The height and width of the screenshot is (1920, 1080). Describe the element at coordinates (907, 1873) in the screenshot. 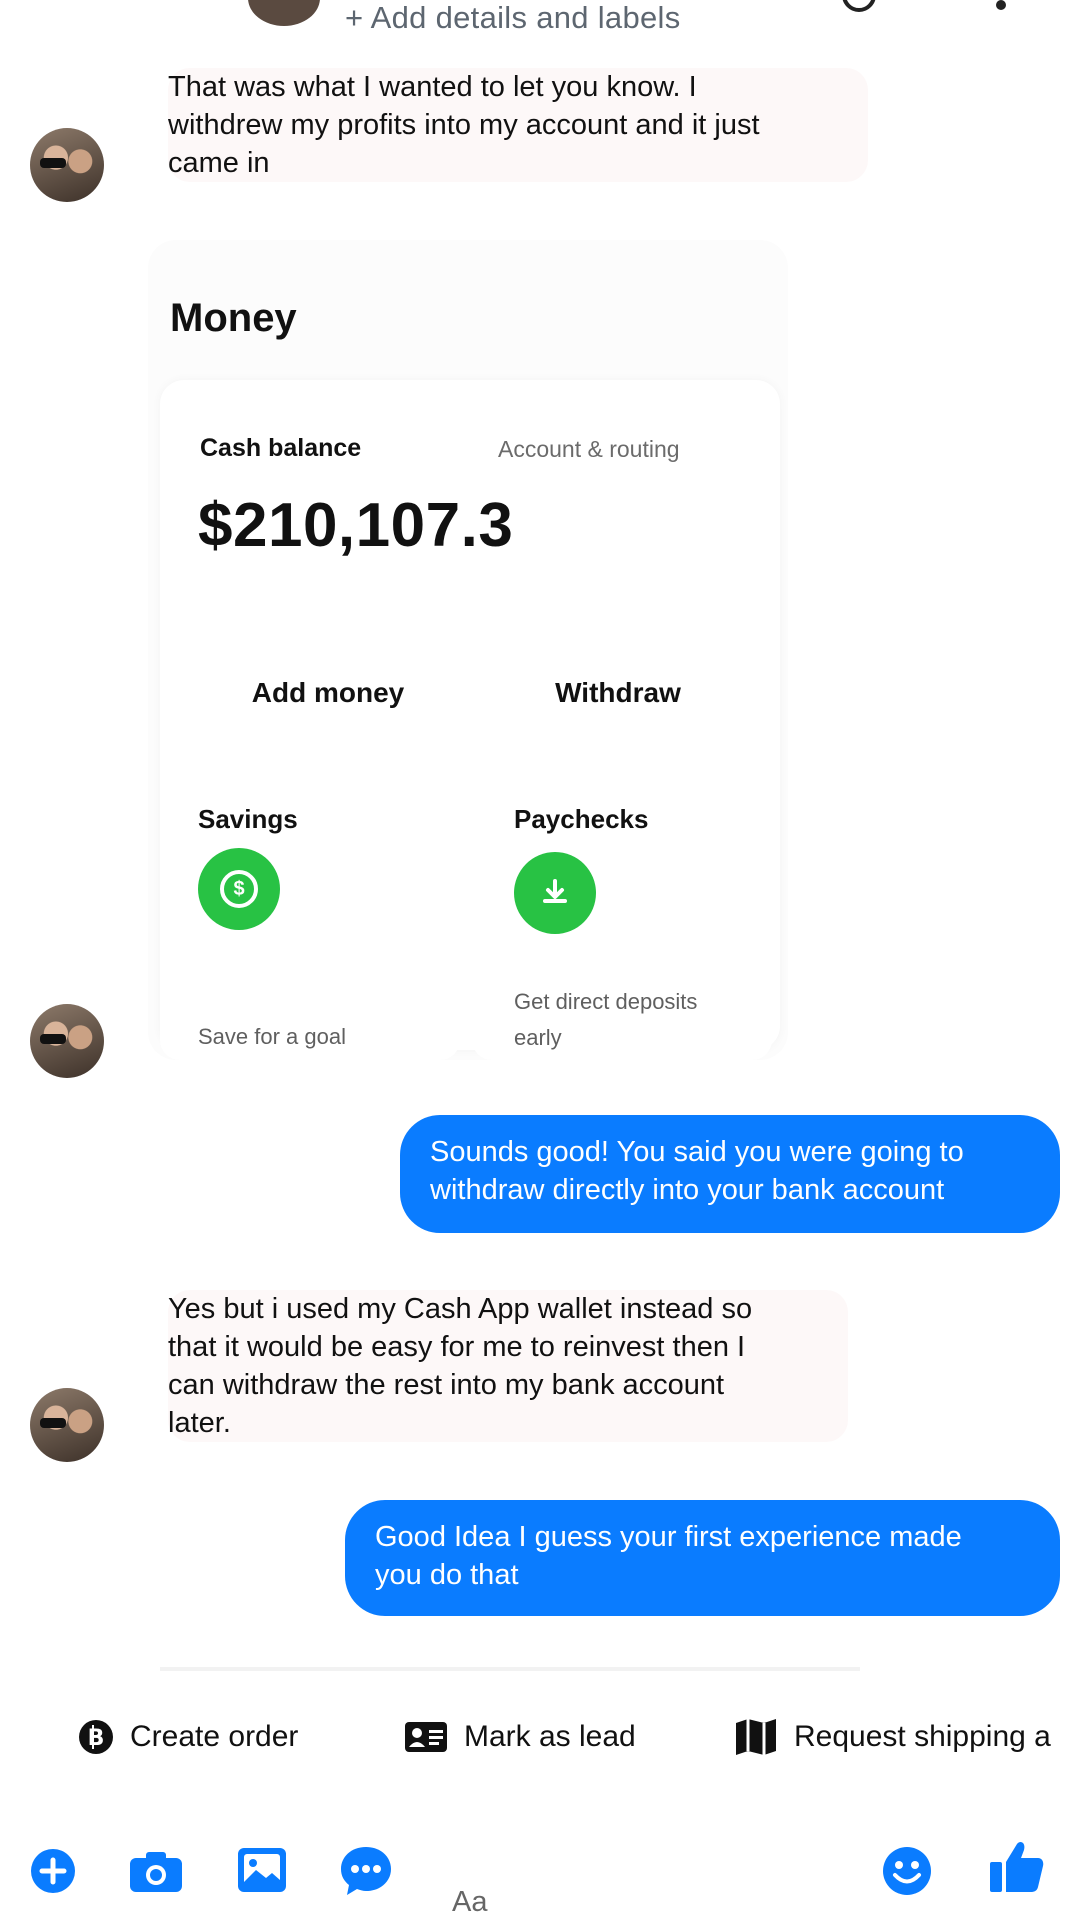

I see `emoji-icon` at that location.